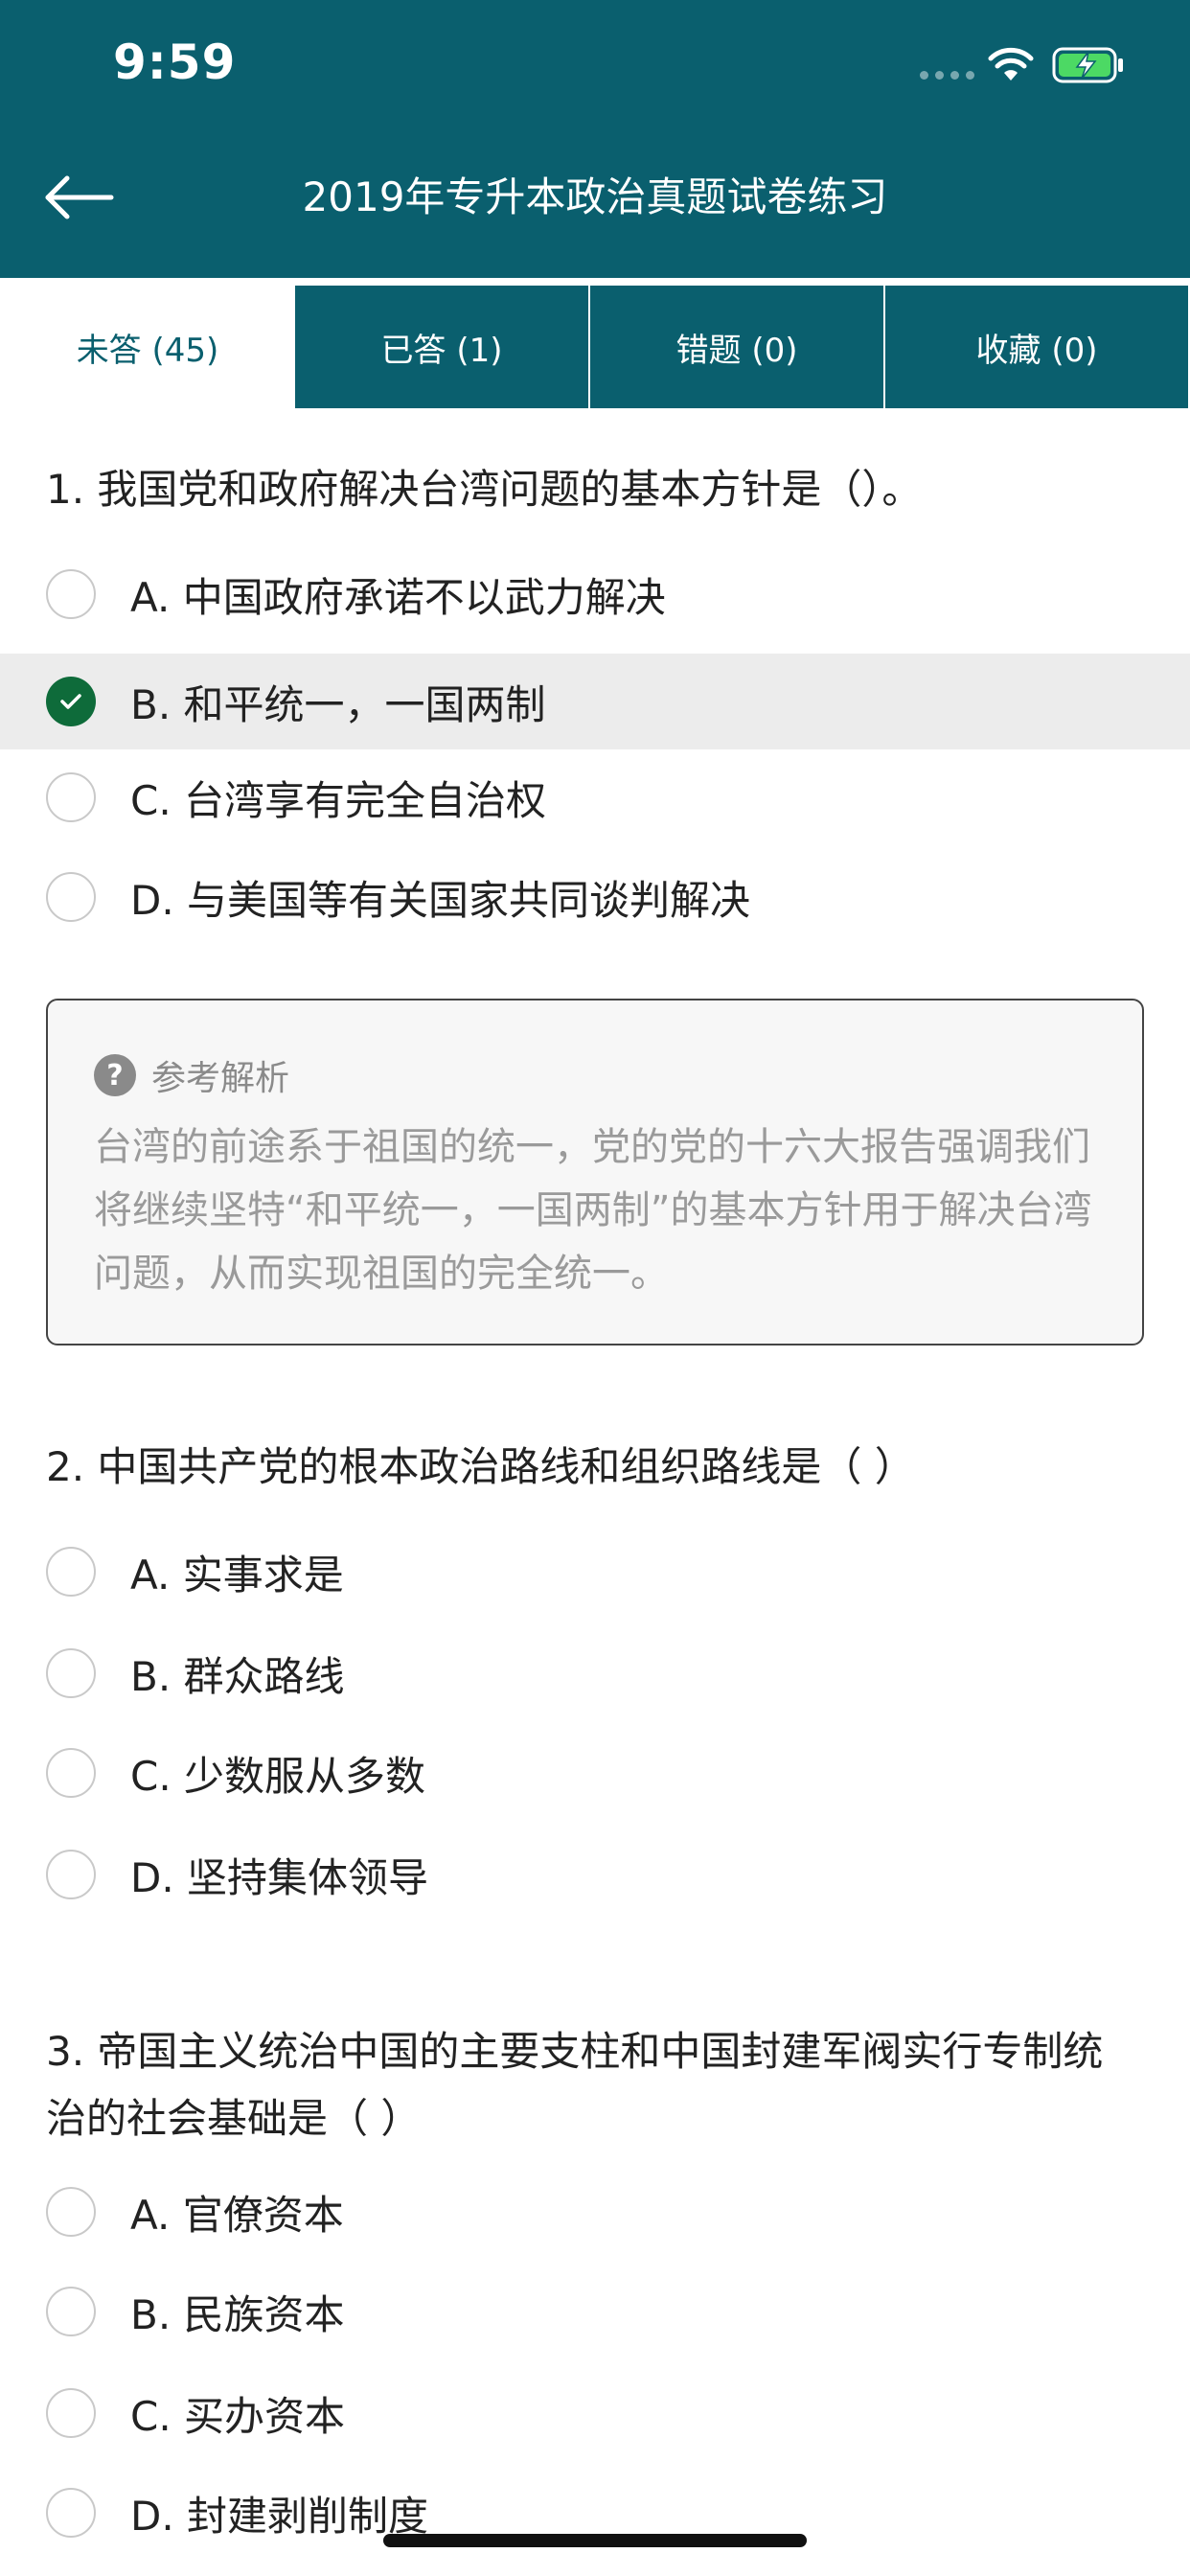 The width and height of the screenshot is (1190, 2576). I want to click on tab-unanswered: 未答 (45), so click(148, 347).